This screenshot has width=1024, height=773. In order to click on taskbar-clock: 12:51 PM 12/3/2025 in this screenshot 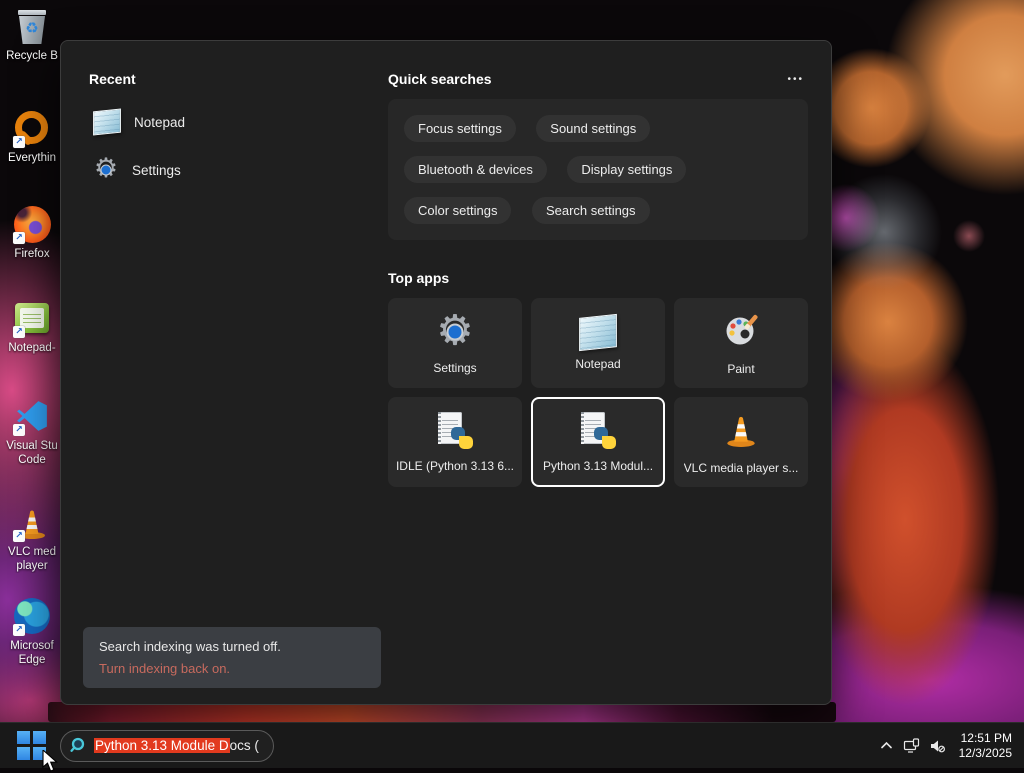, I will do `click(985, 746)`.